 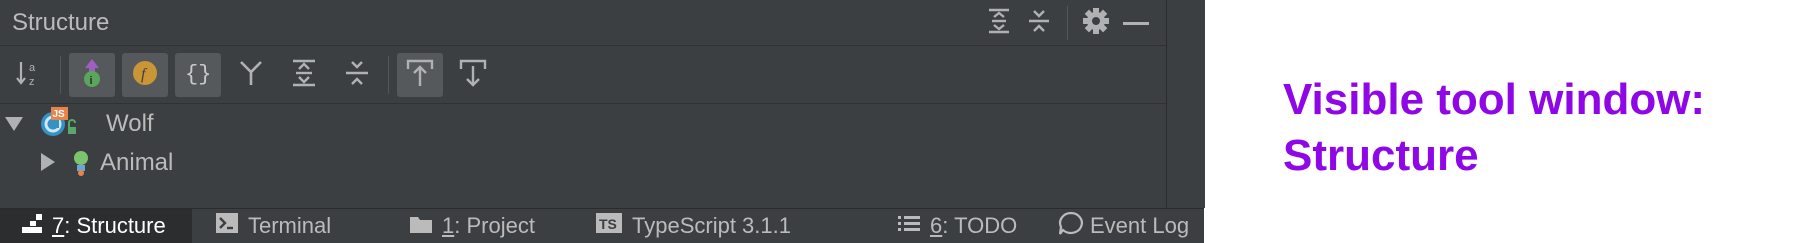 I want to click on tab-terminal: Terminal, so click(x=273, y=226).